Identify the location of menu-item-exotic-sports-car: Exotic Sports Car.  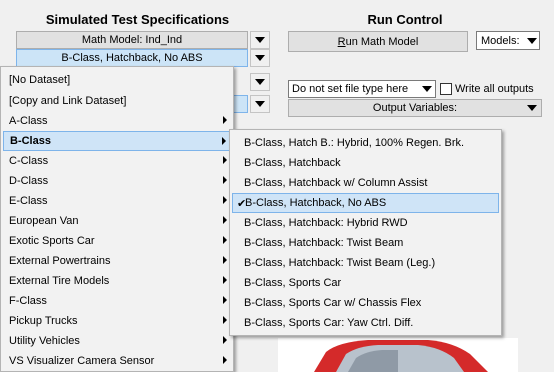
(117, 241).